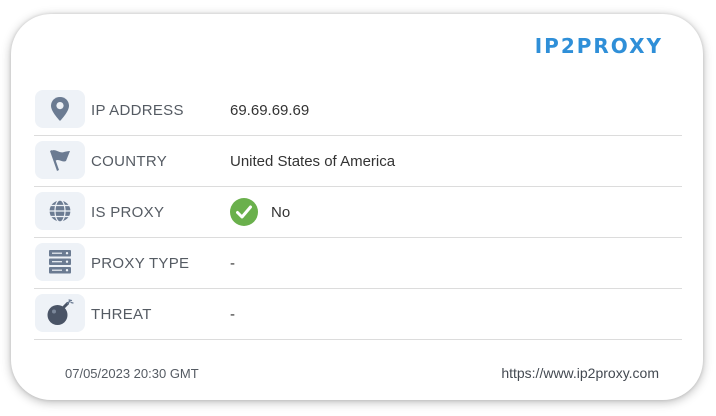  What do you see at coordinates (244, 212) in the screenshot?
I see `check-circle-icon` at bounding box center [244, 212].